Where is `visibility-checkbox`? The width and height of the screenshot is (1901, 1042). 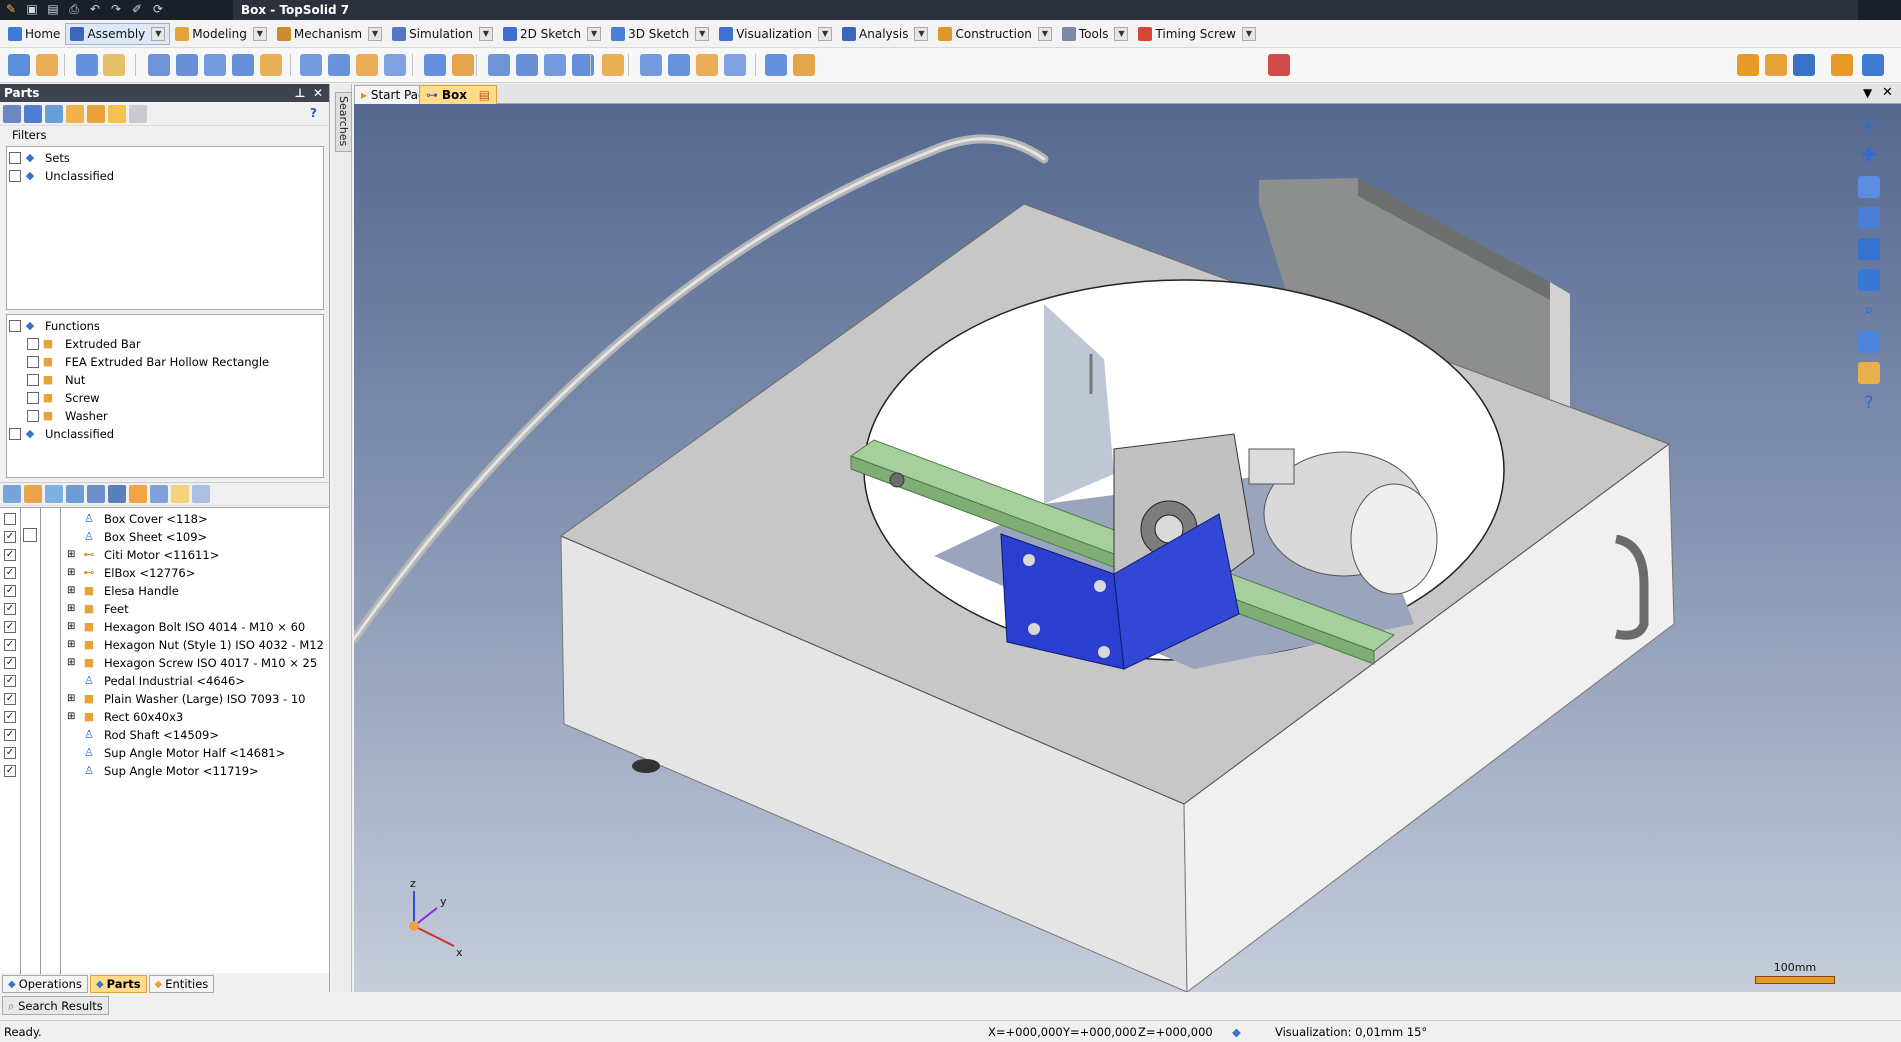
visibility-checkbox is located at coordinates (10, 519).